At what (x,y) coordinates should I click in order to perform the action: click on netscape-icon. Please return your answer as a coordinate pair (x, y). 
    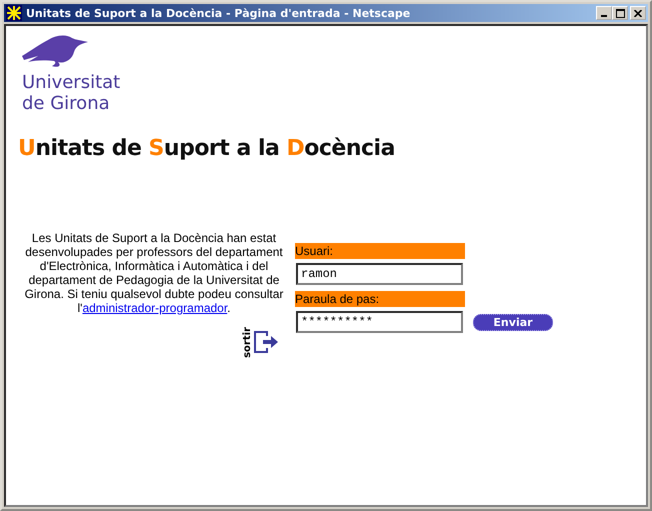
    Looking at the image, I should click on (14, 13).